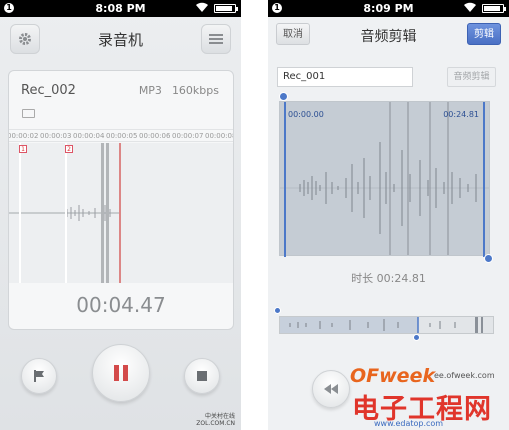  I want to click on timeline-tick: 00:00:07, so click(188, 136).